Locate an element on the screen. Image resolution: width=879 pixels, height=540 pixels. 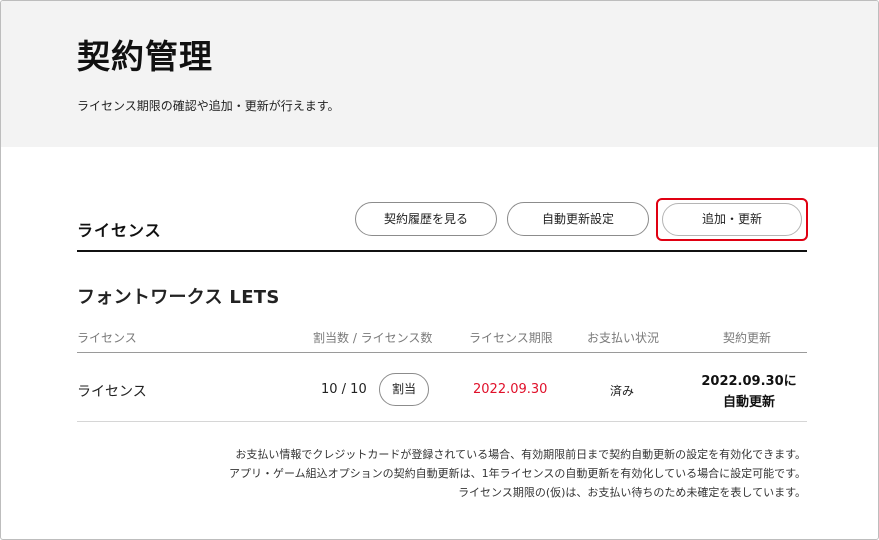
page-title: 契約管理 is located at coordinates (145, 56).